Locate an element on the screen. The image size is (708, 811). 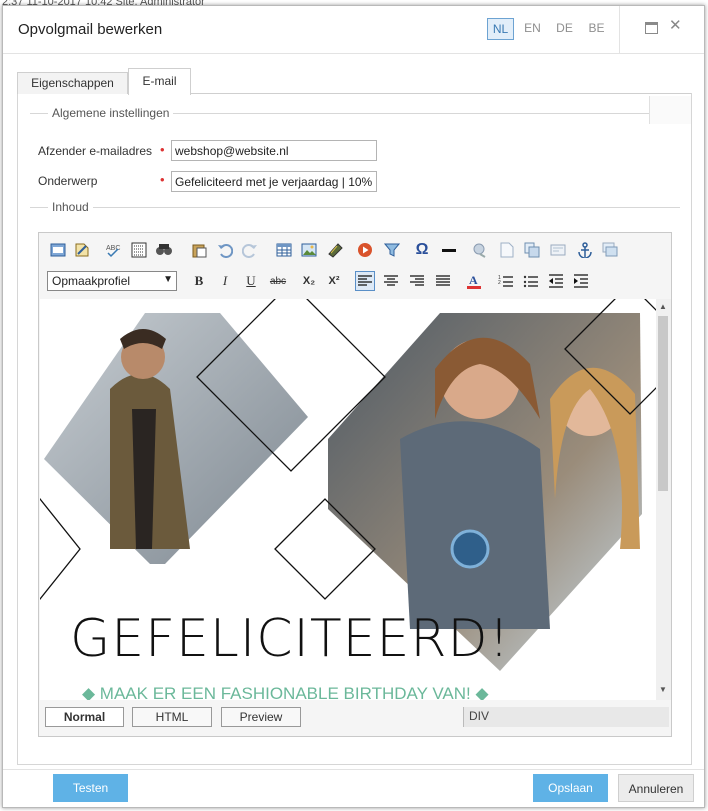
paste-icon is located at coordinates (199, 250).